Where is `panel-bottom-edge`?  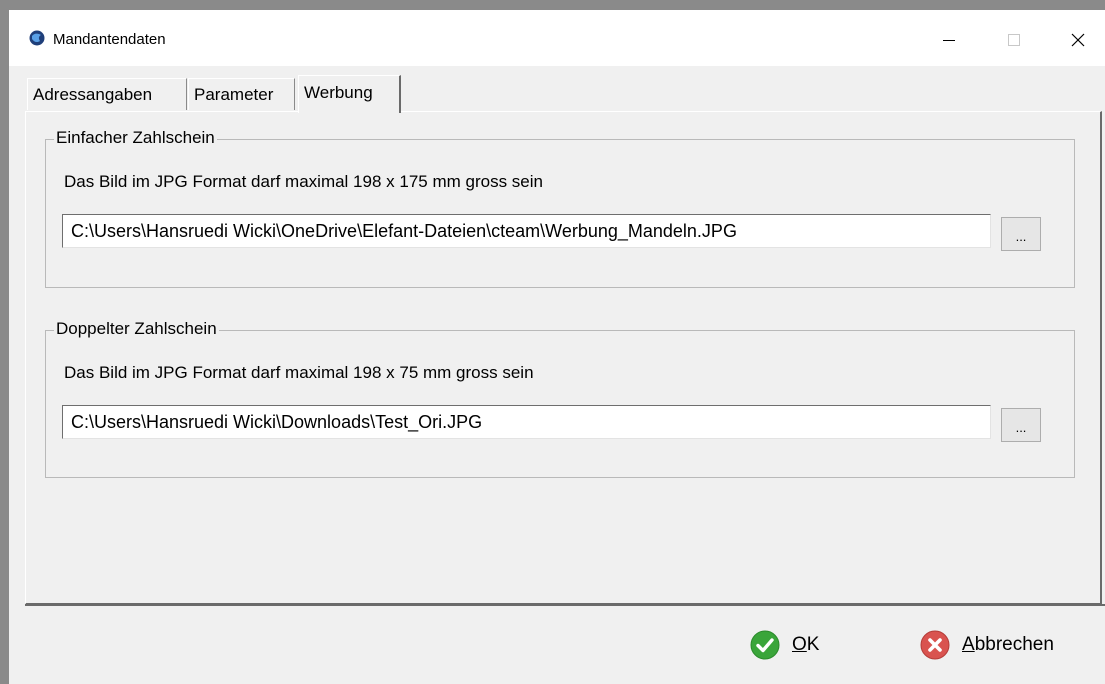
panel-bottom-edge is located at coordinates (565, 605).